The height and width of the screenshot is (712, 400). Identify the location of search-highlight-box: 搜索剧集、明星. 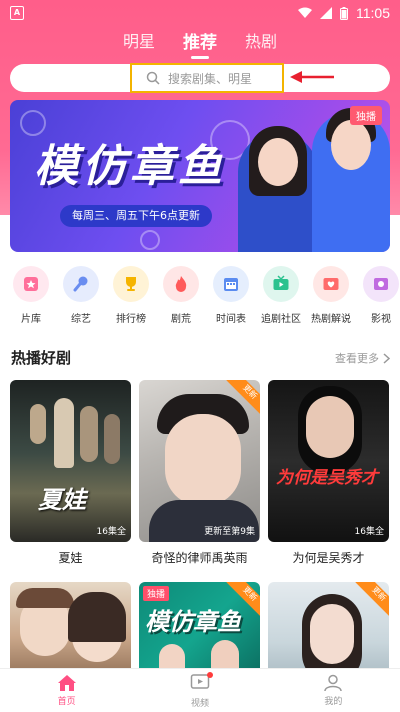
(207, 78).